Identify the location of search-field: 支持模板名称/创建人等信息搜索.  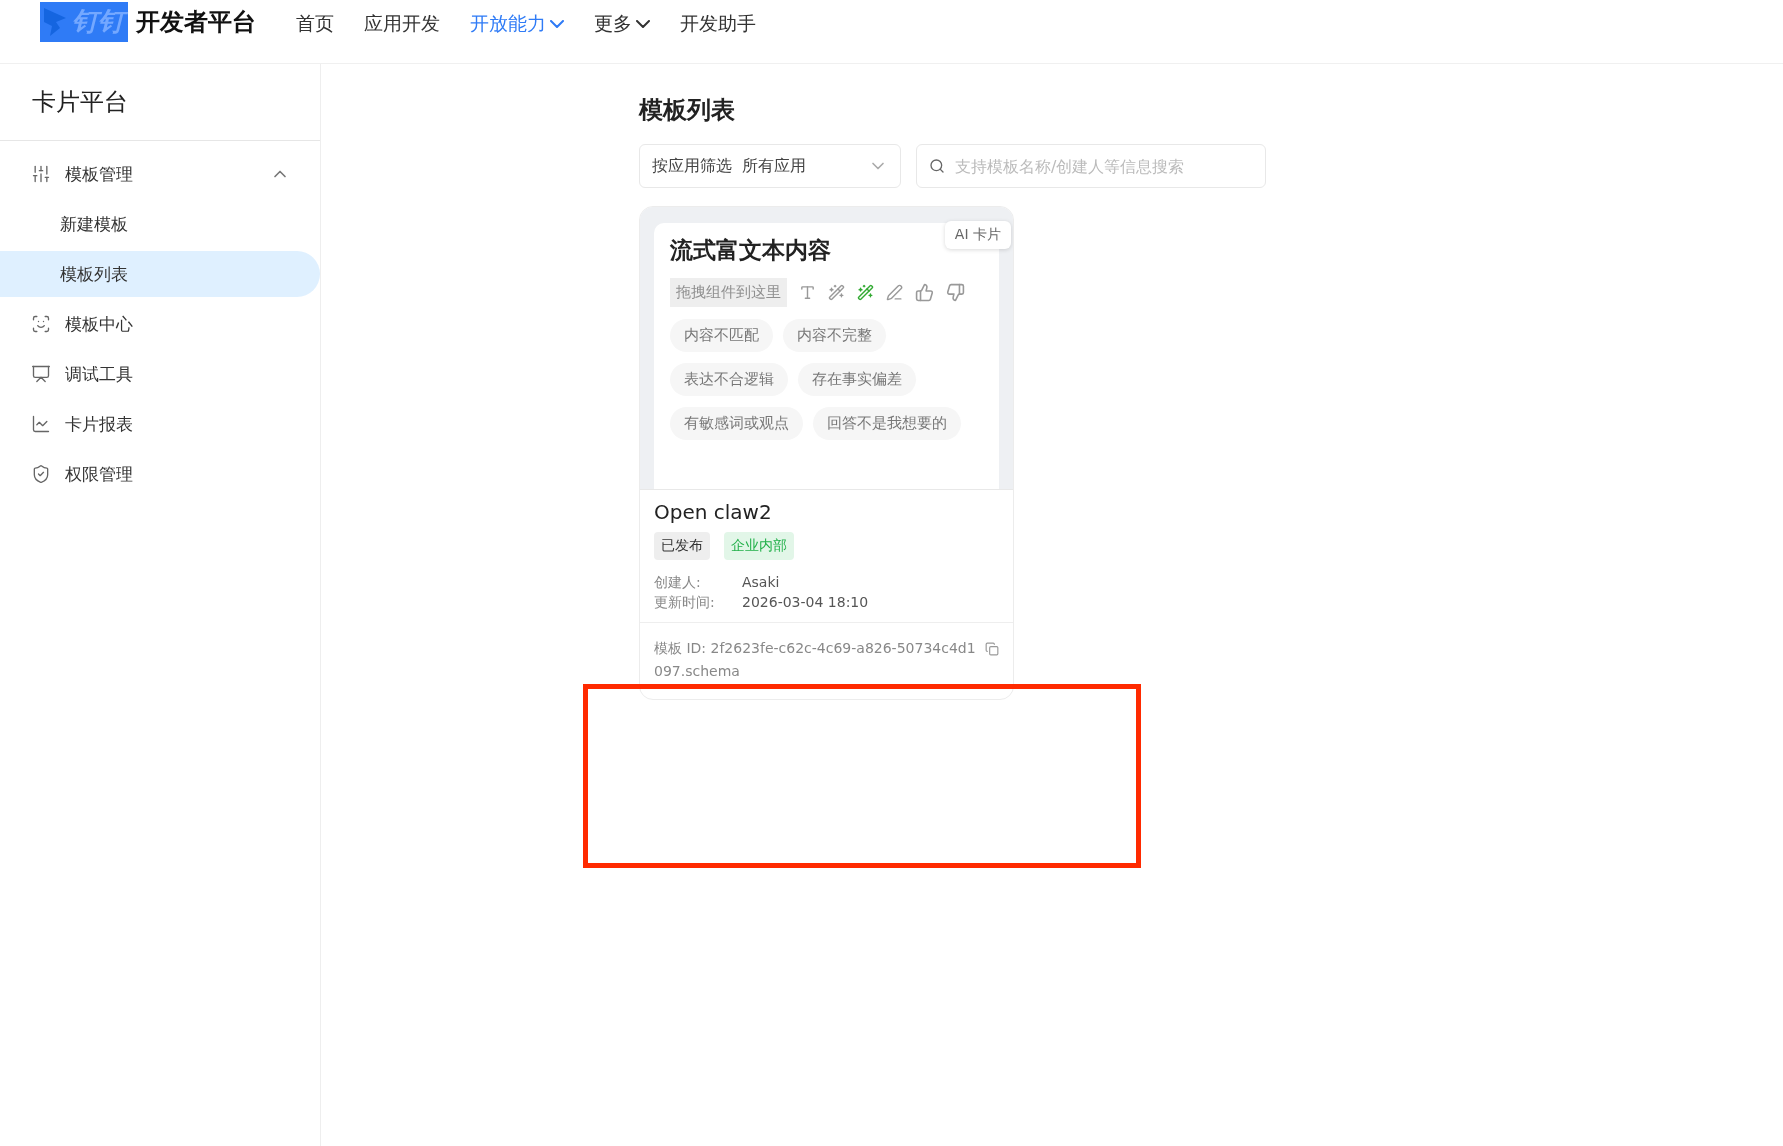
(1091, 166).